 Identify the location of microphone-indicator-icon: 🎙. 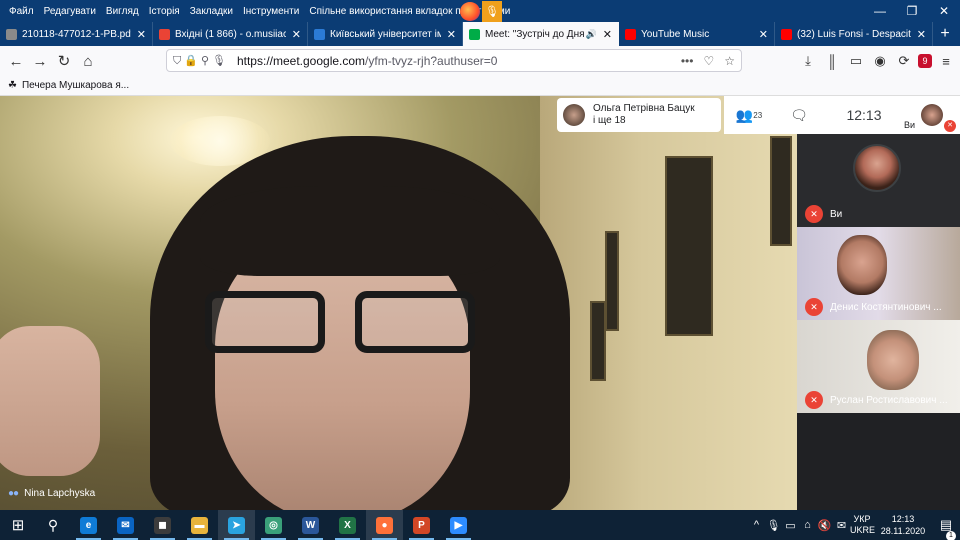
(492, 11).